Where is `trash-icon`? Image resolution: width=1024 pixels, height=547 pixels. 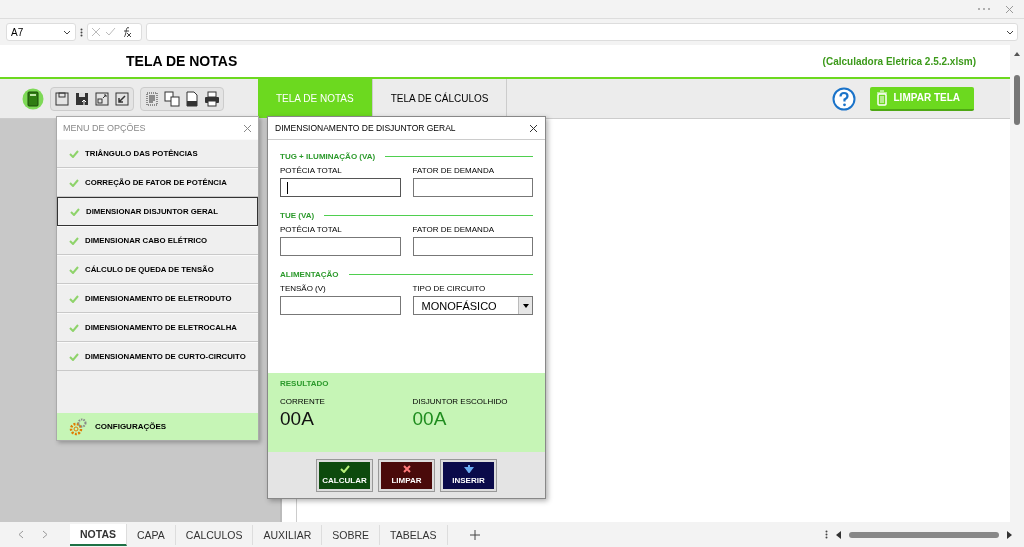 trash-icon is located at coordinates (881, 97).